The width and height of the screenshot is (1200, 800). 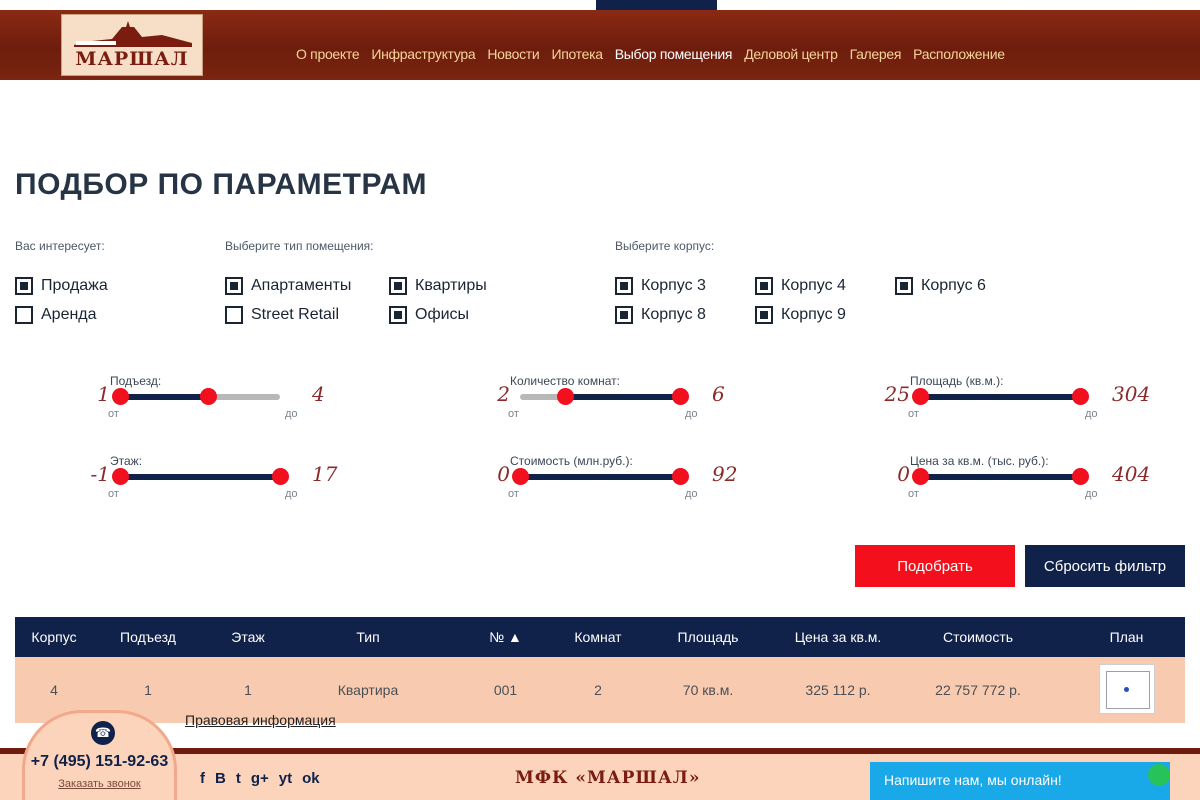 What do you see at coordinates (660, 315) in the screenshot?
I see `checkbox-building-8: Корпус 8` at bounding box center [660, 315].